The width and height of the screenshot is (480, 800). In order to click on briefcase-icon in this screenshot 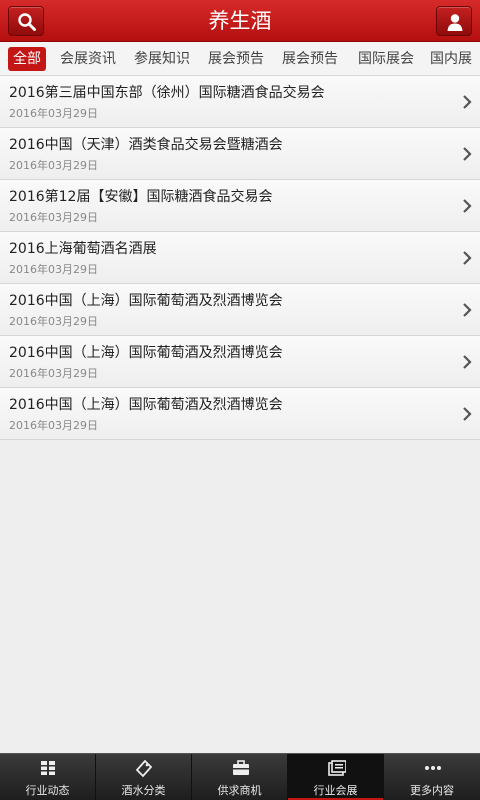, I will do `click(241, 767)`.